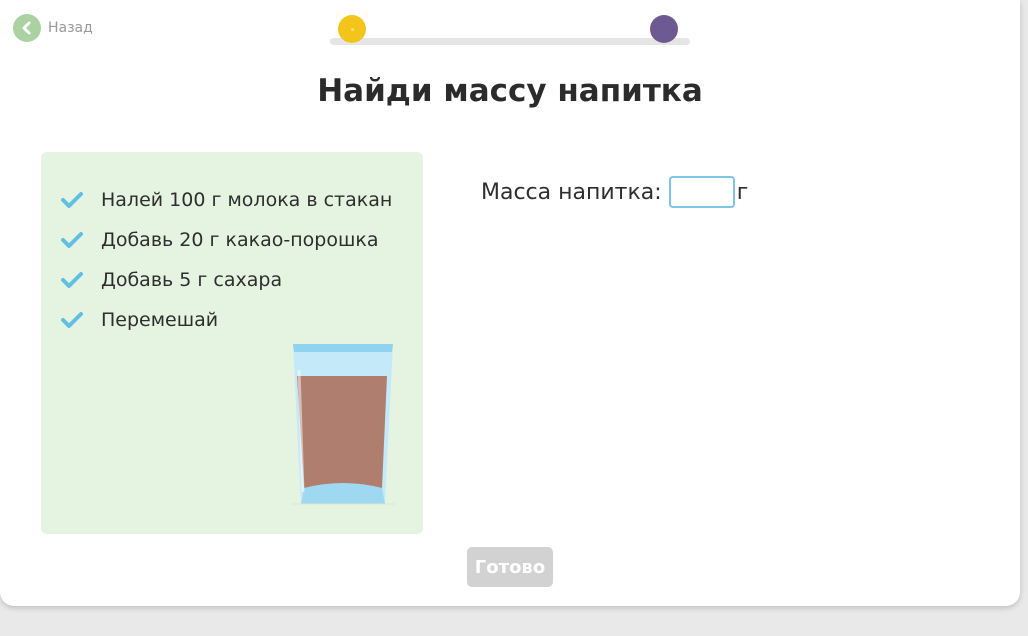 Image resolution: width=1028 pixels, height=636 pixels. I want to click on step-item: Добавь 20 г какао-порошка, so click(226, 240).